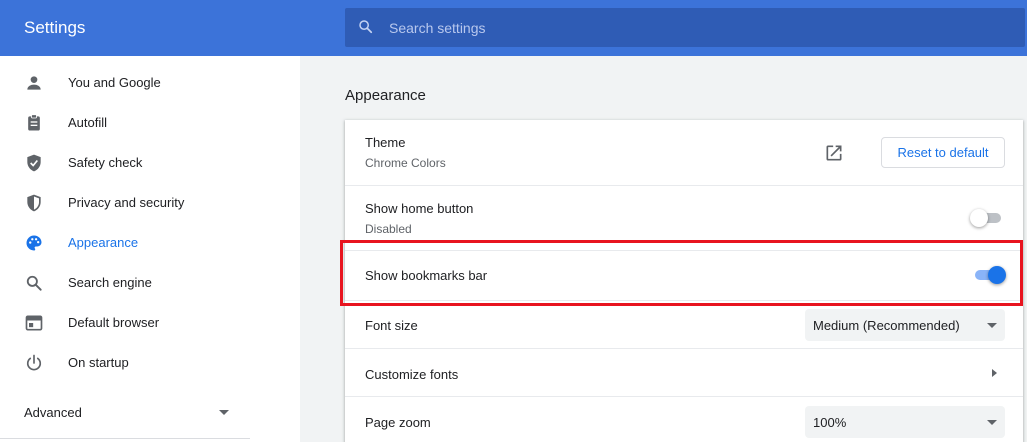 This screenshot has height=442, width=1027. I want to click on advanced-label: Advanced, so click(53, 412).